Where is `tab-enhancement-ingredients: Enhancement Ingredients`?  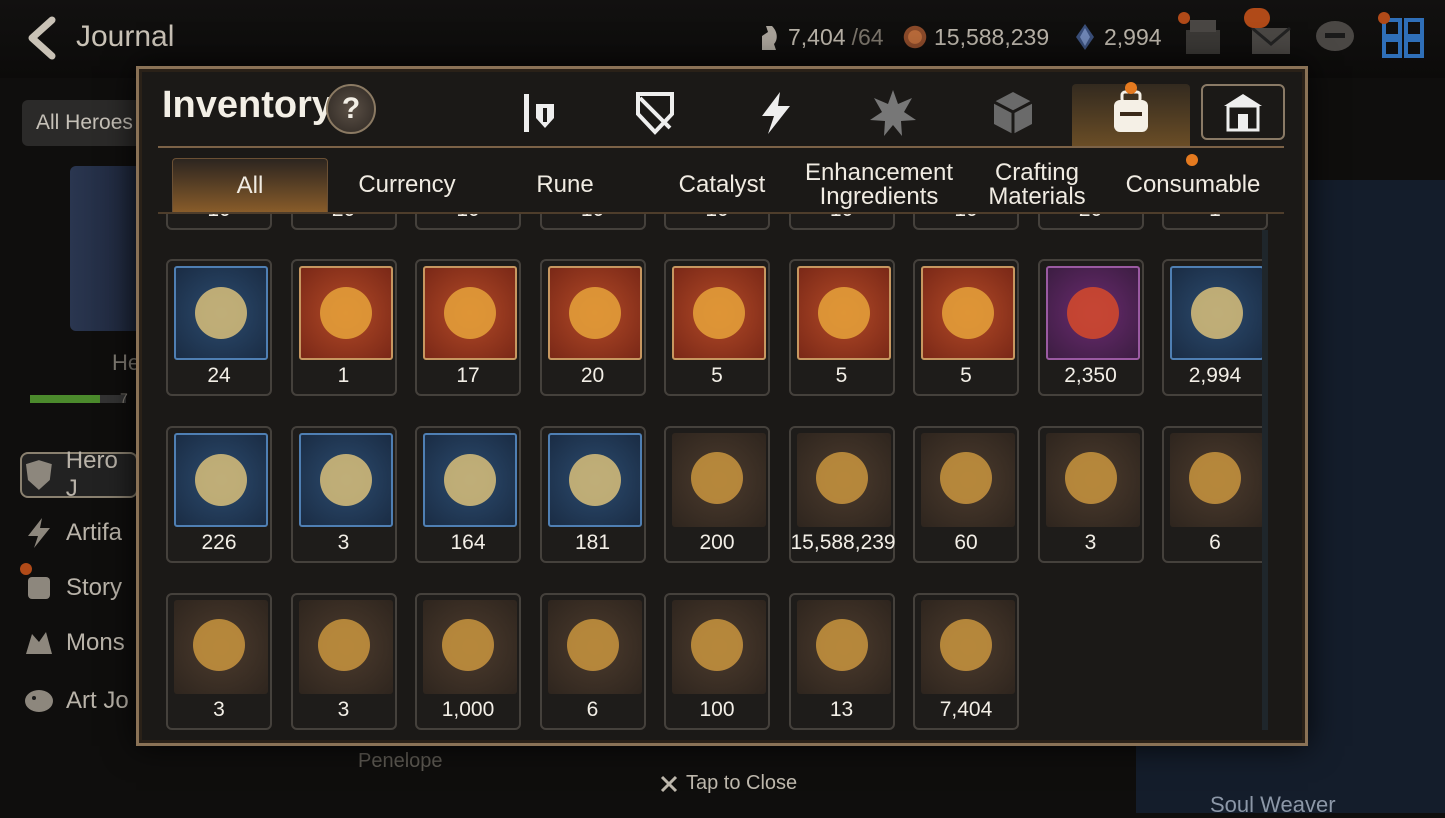 tab-enhancement-ingredients: Enhancement Ingredients is located at coordinates (879, 185).